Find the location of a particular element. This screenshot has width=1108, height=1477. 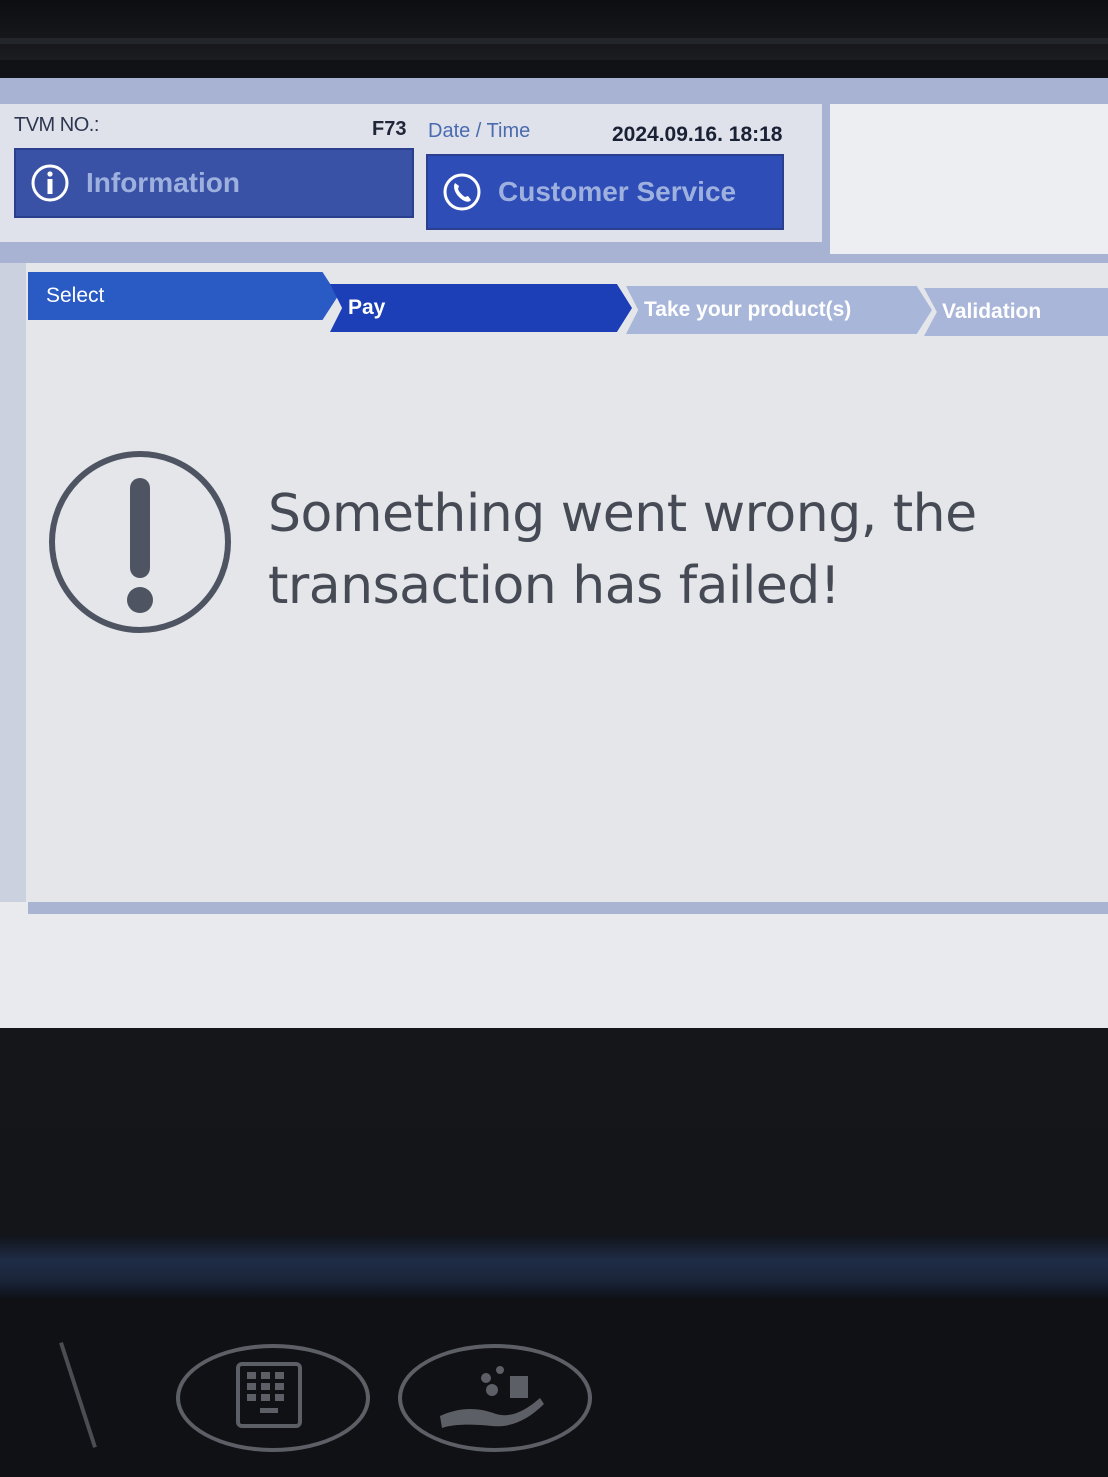

top-bezel is located at coordinates (554, 30).